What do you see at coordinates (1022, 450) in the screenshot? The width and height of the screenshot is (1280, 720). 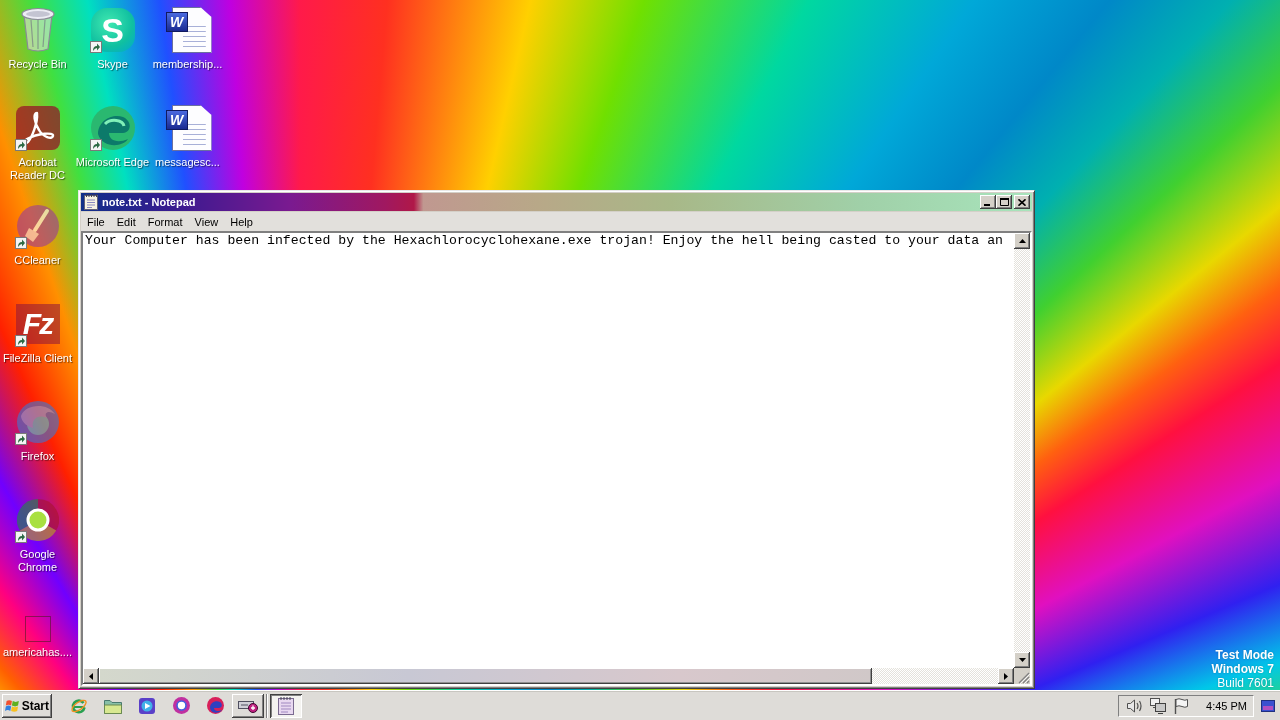 I see `vertical-scrollbar` at bounding box center [1022, 450].